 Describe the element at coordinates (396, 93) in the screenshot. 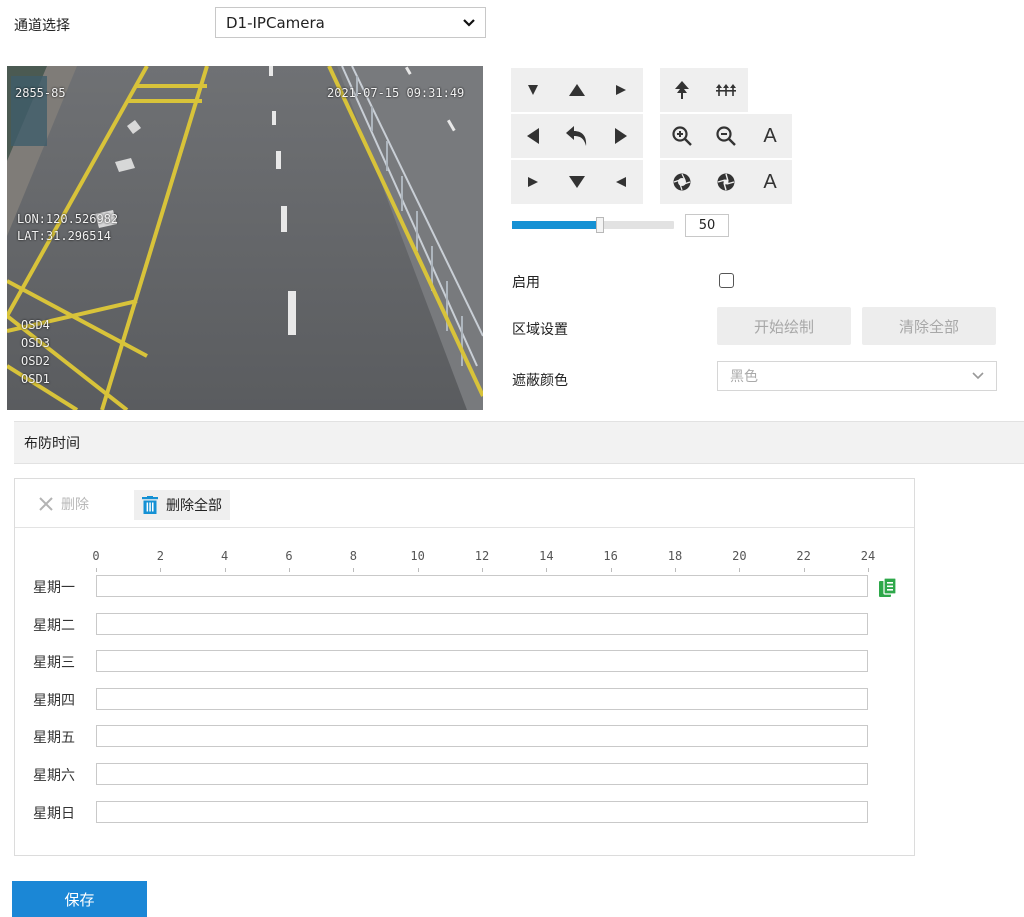

I see `osd-timestamp: 2021-07-15 09:31:49` at that location.